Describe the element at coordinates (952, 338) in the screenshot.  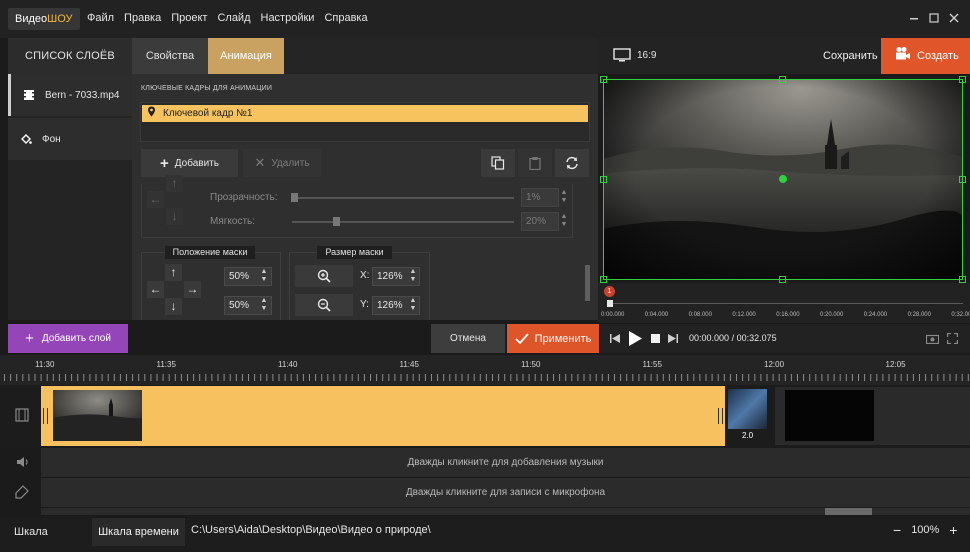
I see `fullscreen-icon` at that location.